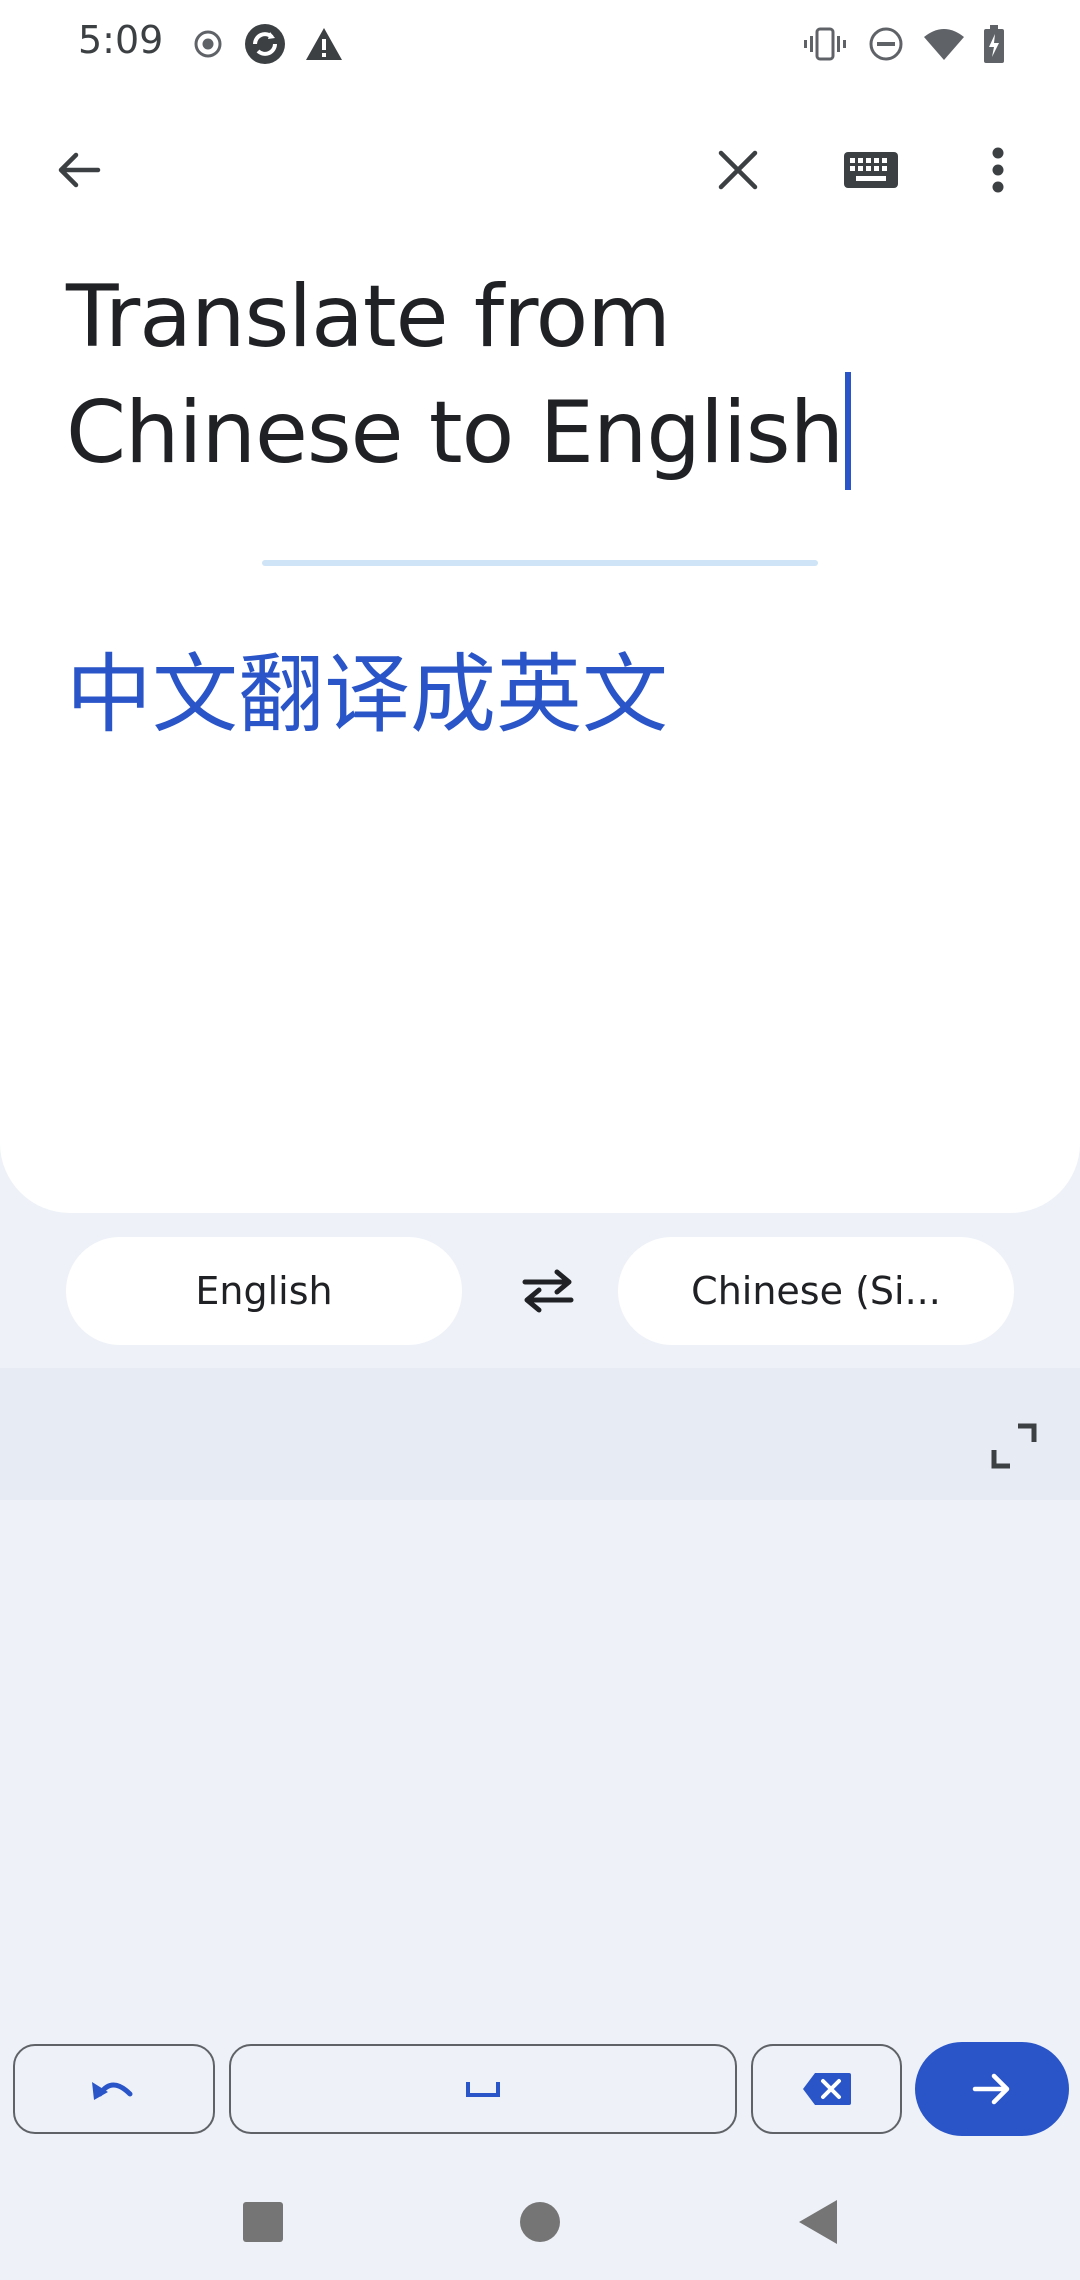 The image size is (1080, 2280). What do you see at coordinates (886, 44) in the screenshot?
I see `do-not-disturb-icon` at bounding box center [886, 44].